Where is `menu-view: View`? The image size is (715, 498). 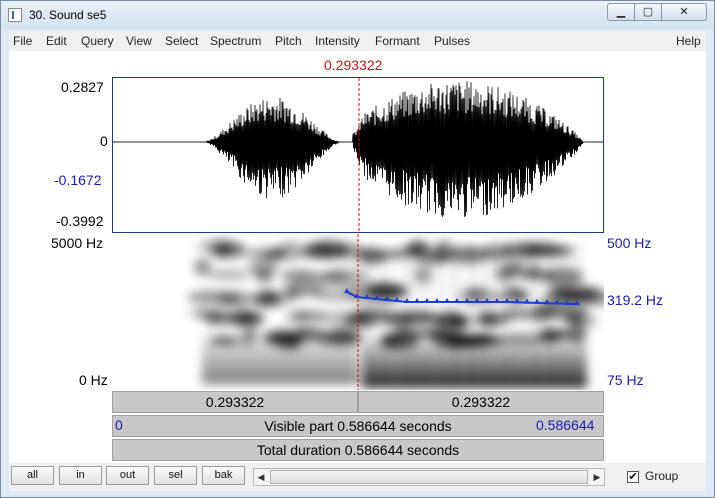
menu-view: View is located at coordinates (139, 41).